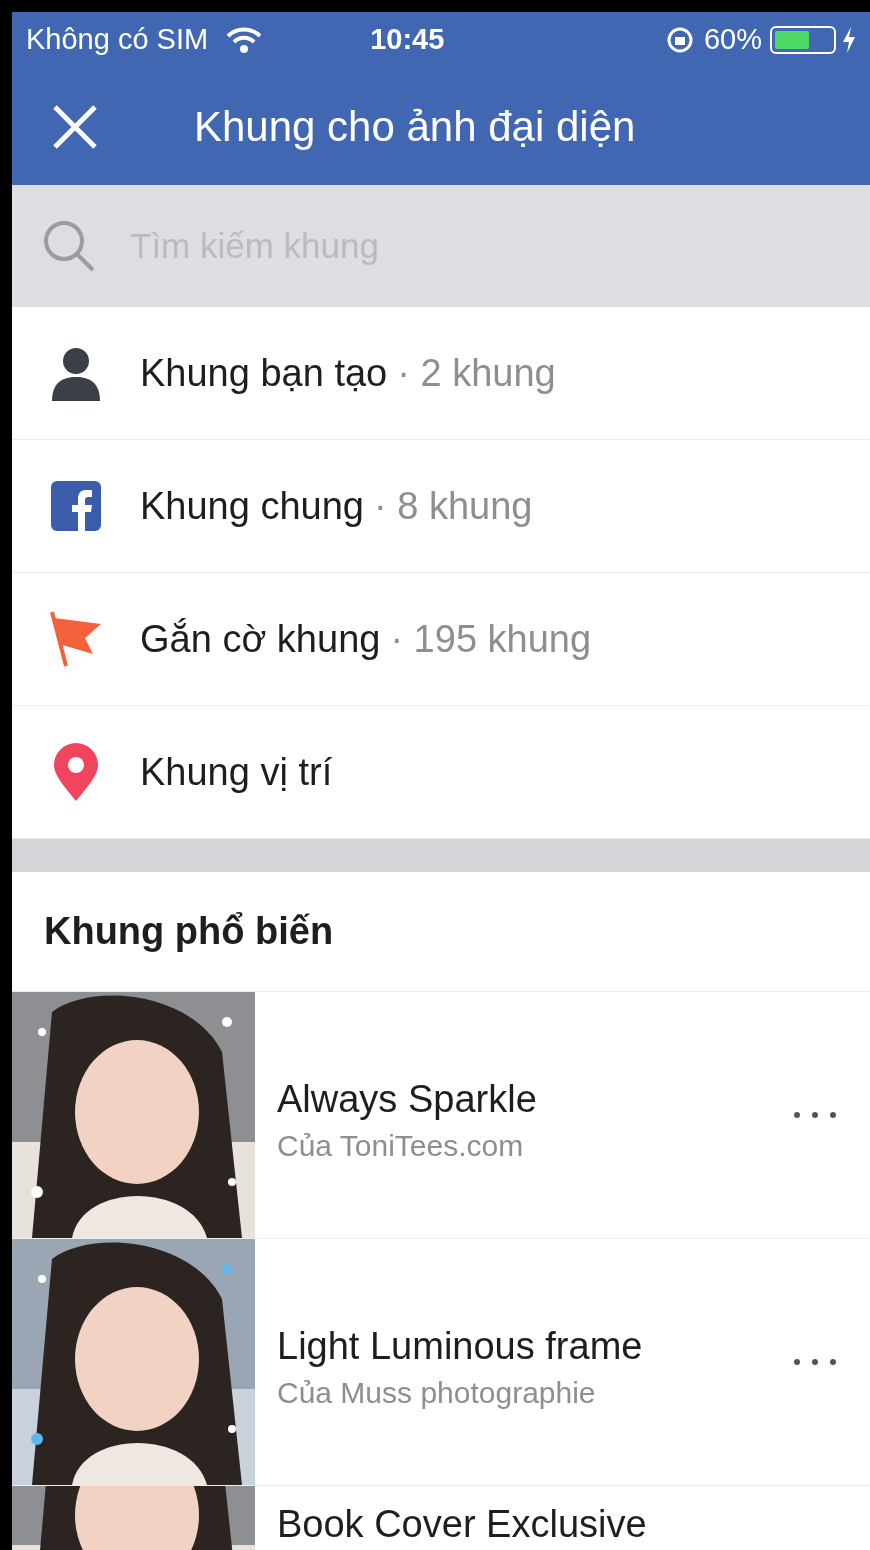 Image resolution: width=870 pixels, height=1550 pixels. Describe the element at coordinates (803, 40) in the screenshot. I see `battery-icon` at that location.